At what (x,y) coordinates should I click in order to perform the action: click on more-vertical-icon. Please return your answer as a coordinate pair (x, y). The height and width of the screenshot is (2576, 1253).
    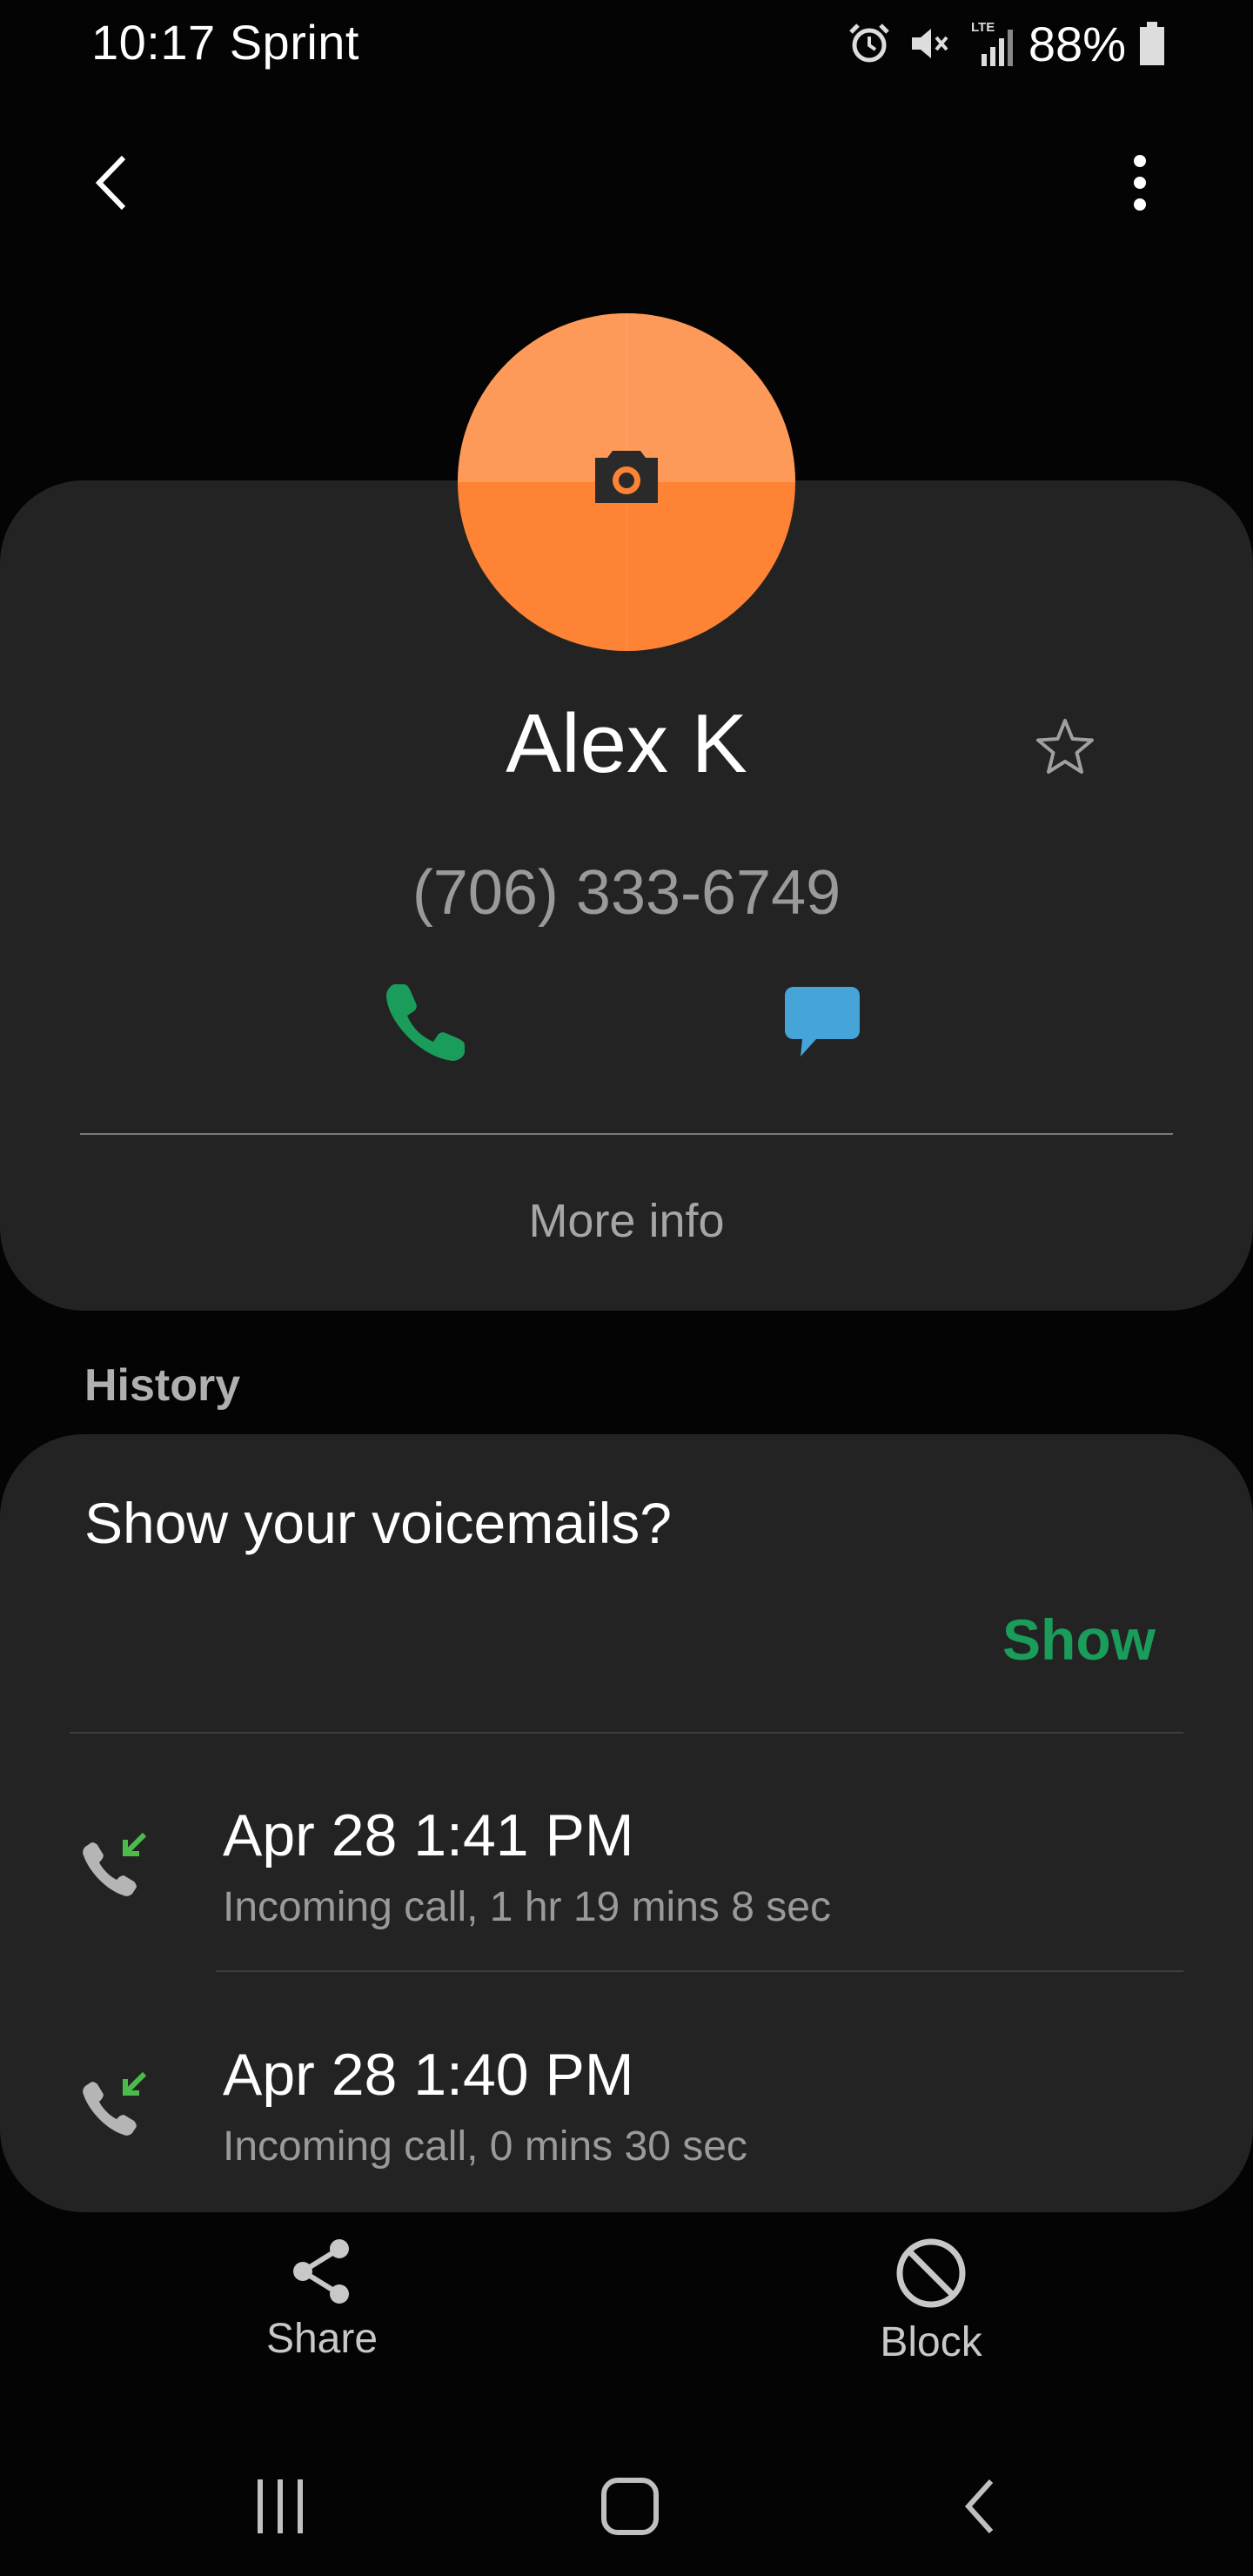
    Looking at the image, I should click on (1140, 183).